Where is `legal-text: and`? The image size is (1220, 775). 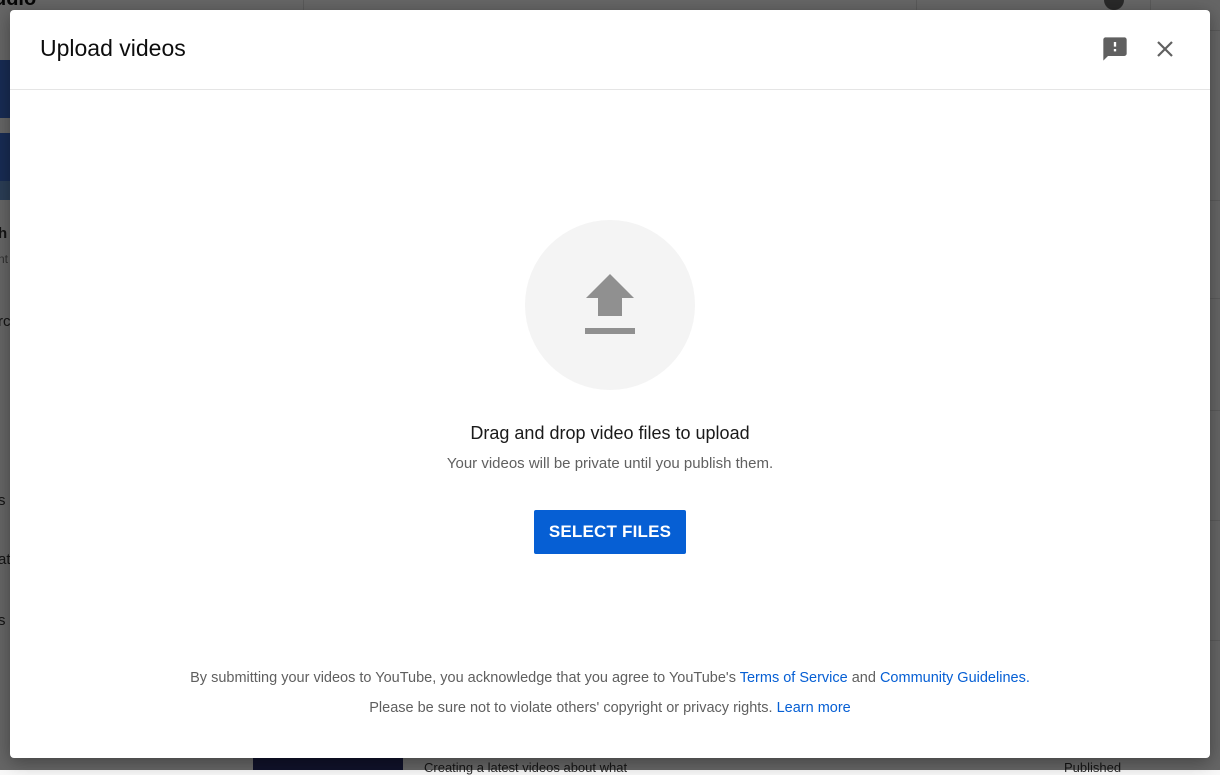
legal-text: and is located at coordinates (863, 678).